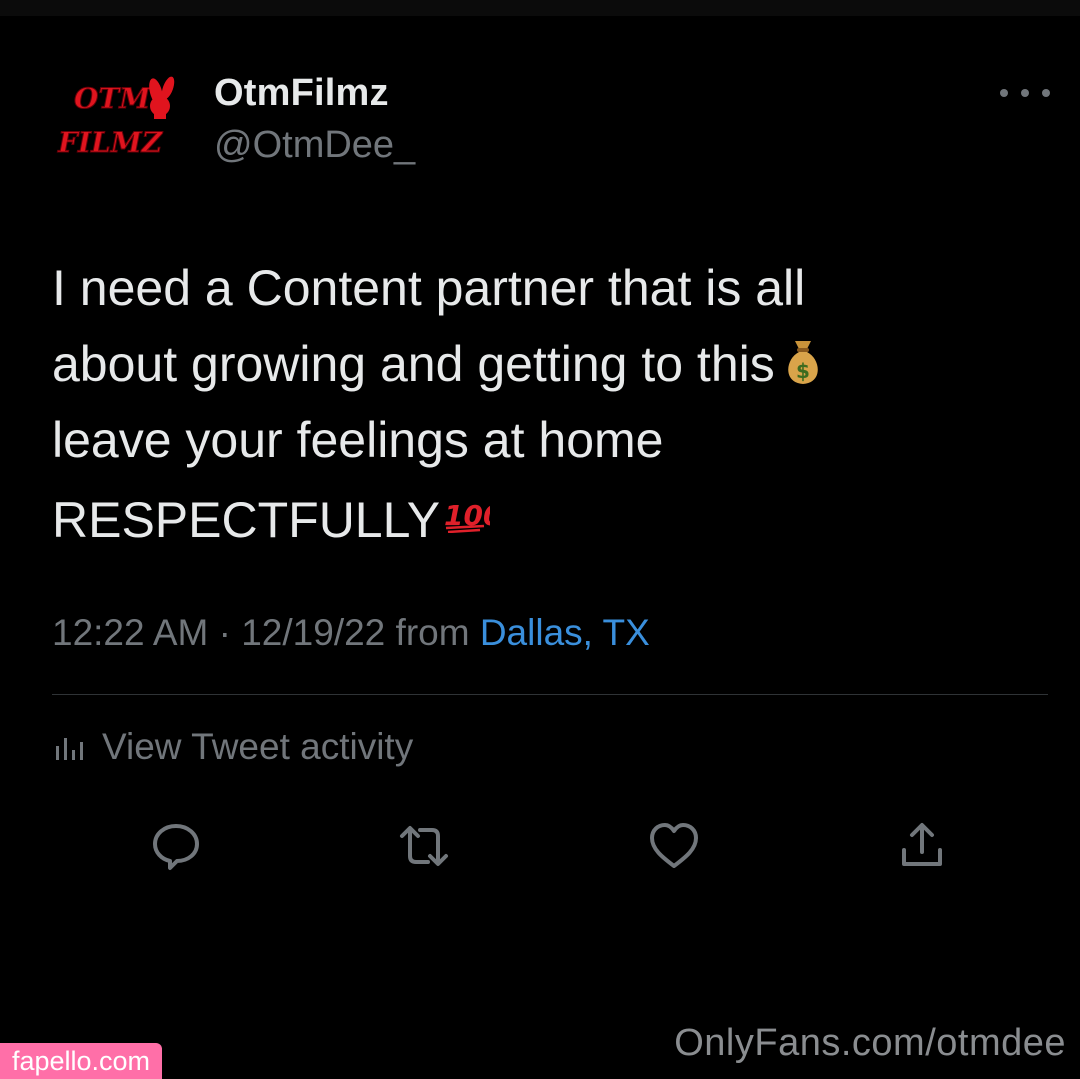 The width and height of the screenshot is (1080, 1079). What do you see at coordinates (432, 632) in the screenshot?
I see `from-label: from` at bounding box center [432, 632].